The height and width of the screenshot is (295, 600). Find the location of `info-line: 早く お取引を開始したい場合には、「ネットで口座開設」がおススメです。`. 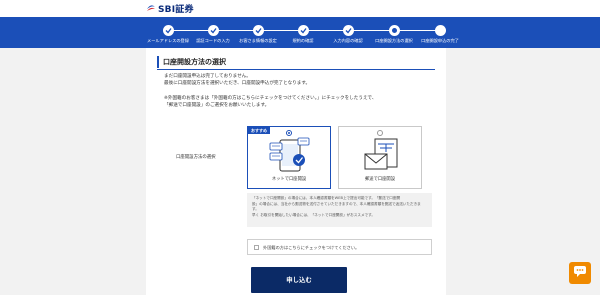

info-line: 早く お取引を開始したい場合には、「ネットで口座開設」がおススメです。 is located at coordinates (313, 214).